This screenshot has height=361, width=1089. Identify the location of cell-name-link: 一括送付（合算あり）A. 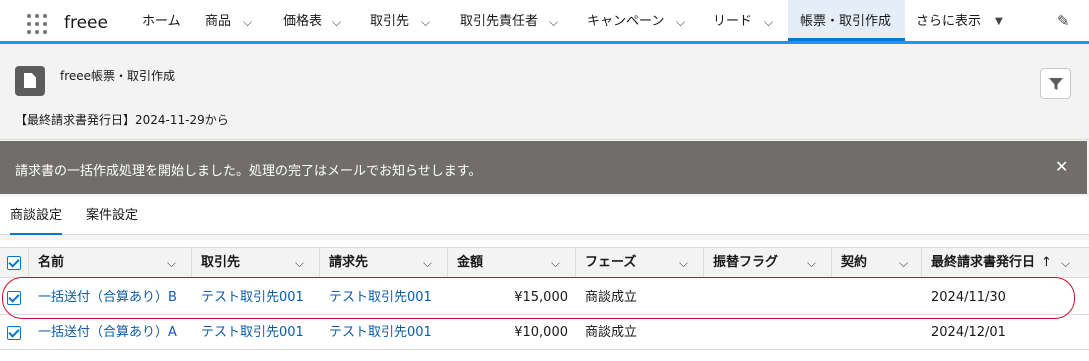
(107, 333).